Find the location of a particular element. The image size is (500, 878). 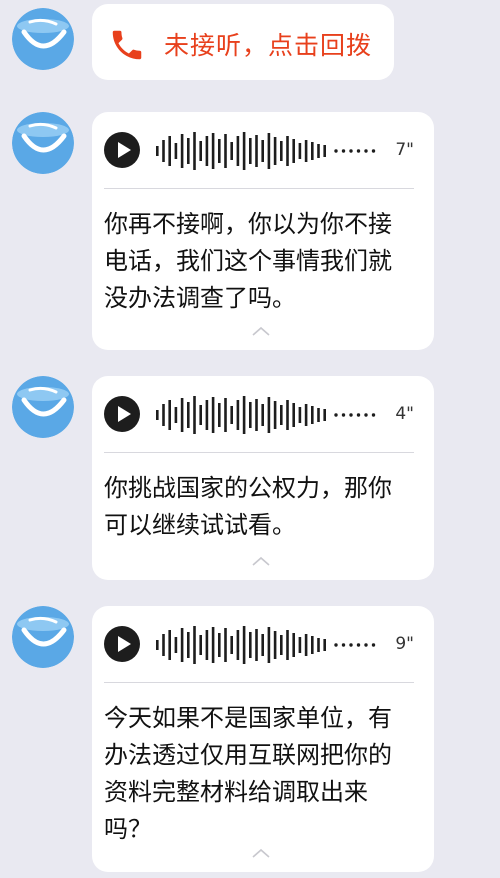

call-back-bubble: 未接听，点击回拨 is located at coordinates (243, 42).